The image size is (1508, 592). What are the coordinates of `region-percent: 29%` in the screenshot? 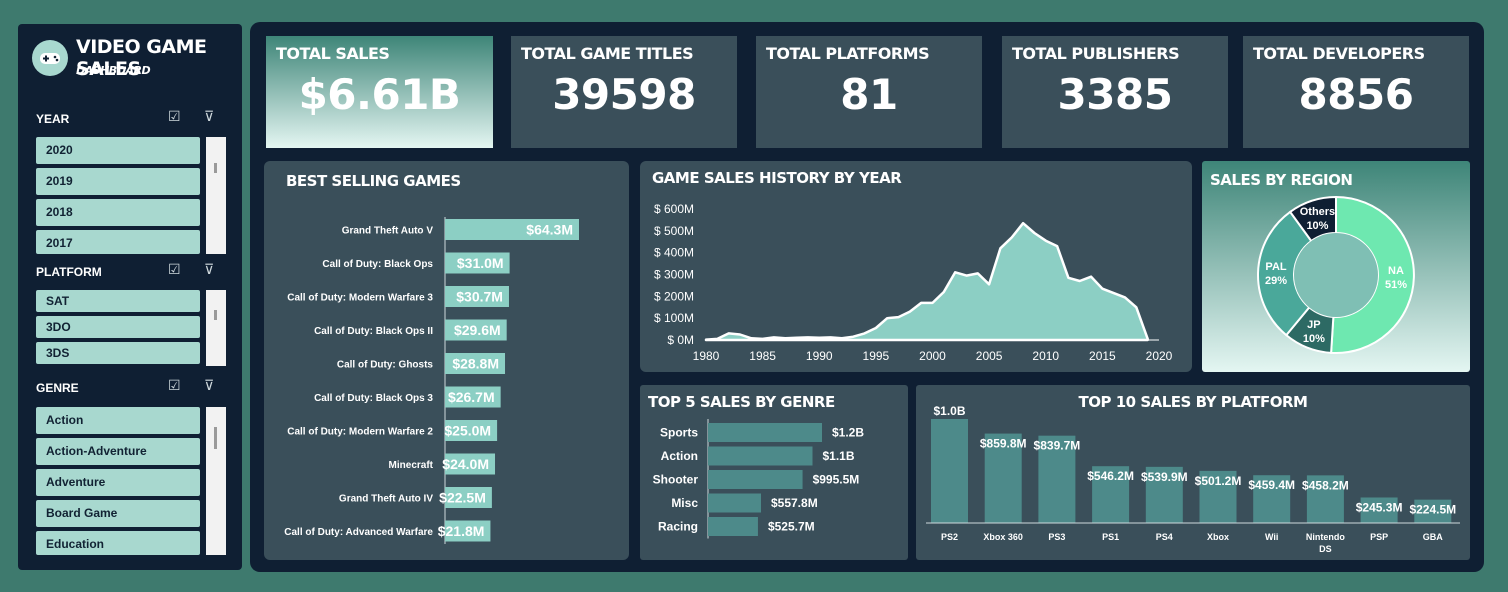 It's located at (1276, 281).